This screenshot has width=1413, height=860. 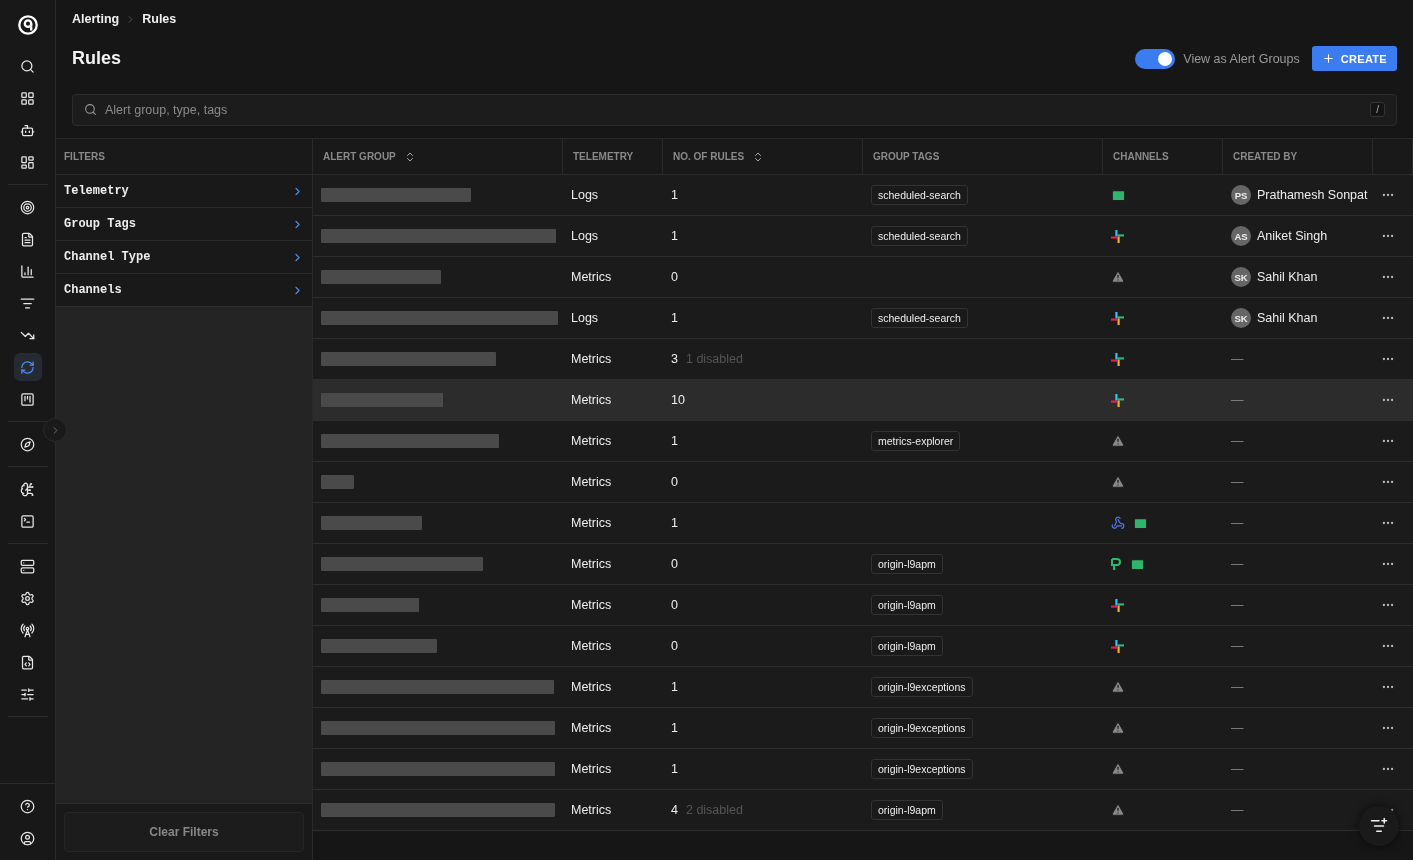 What do you see at coordinates (97, 58) in the screenshot?
I see `page-title: Rules` at bounding box center [97, 58].